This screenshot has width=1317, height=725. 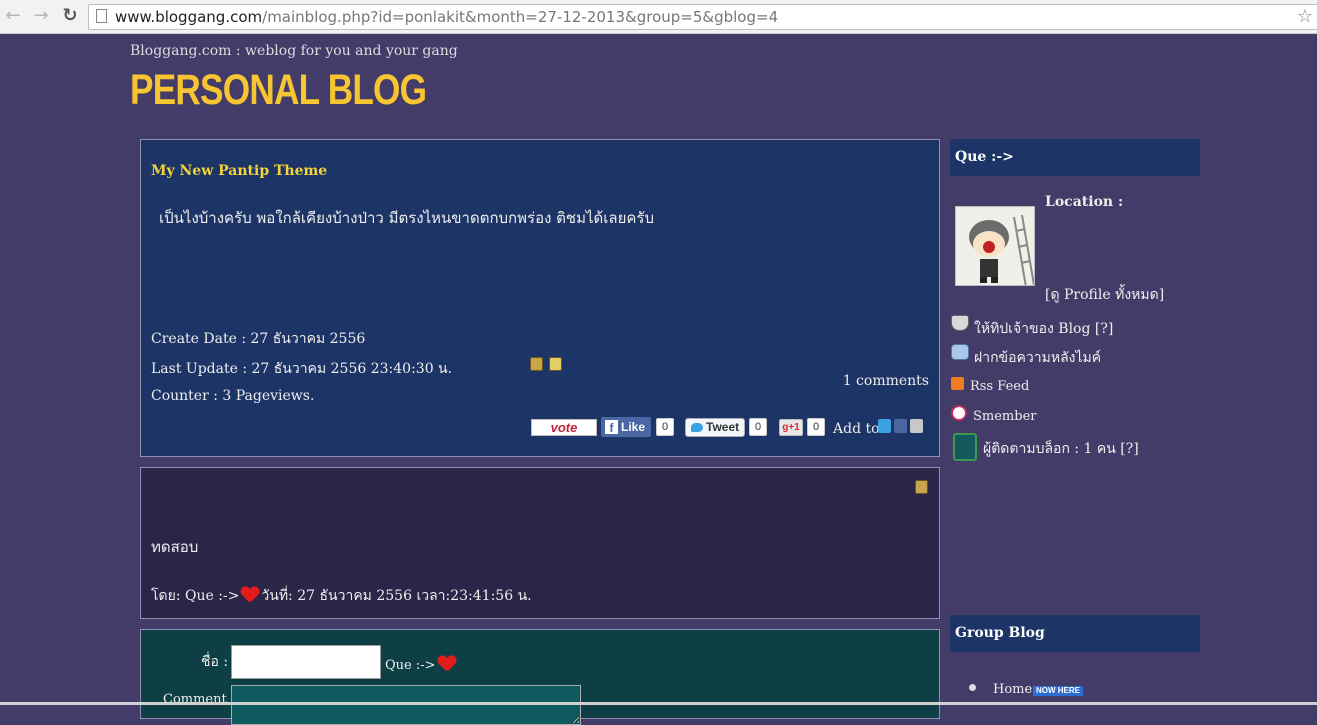 I want to click on create-date: Create Date : 27 ธันวาคม 2556, so click(x=258, y=339).